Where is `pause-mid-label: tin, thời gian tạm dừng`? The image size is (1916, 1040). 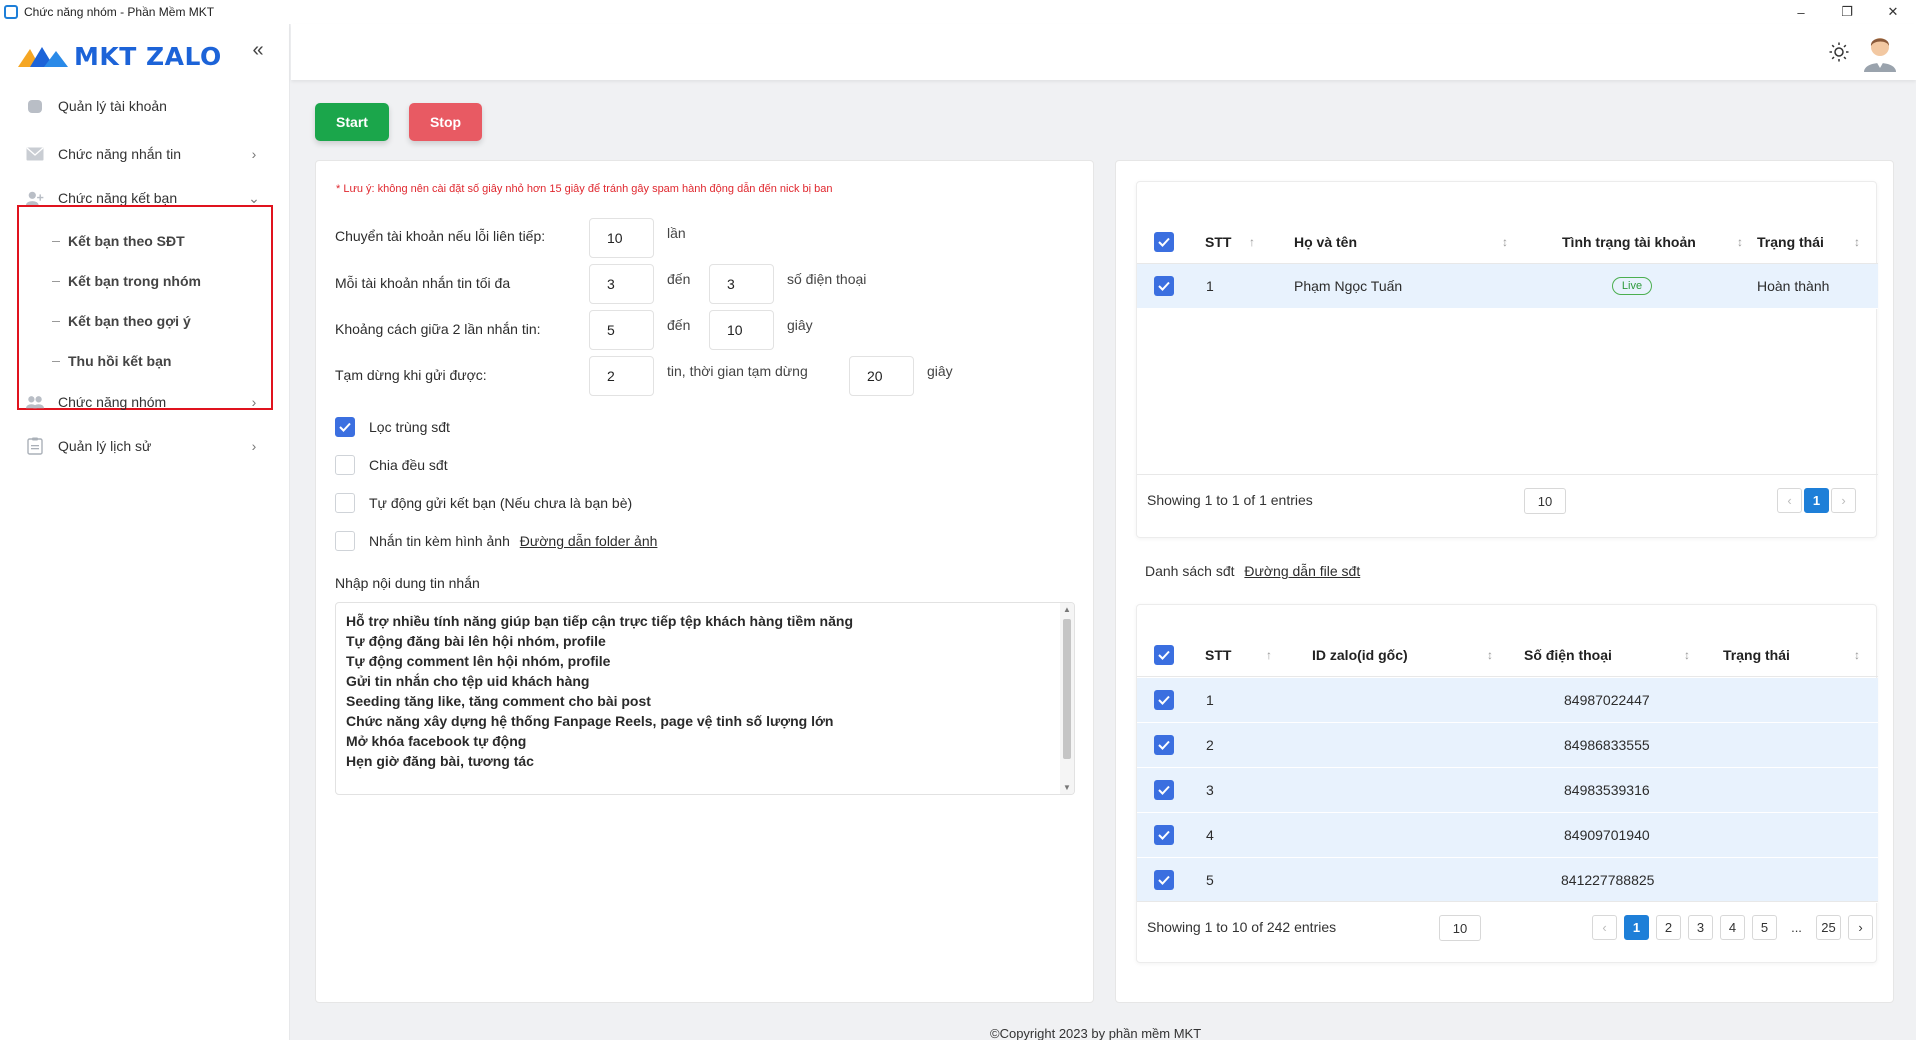 pause-mid-label: tin, thời gian tạm dừng is located at coordinates (737, 371).